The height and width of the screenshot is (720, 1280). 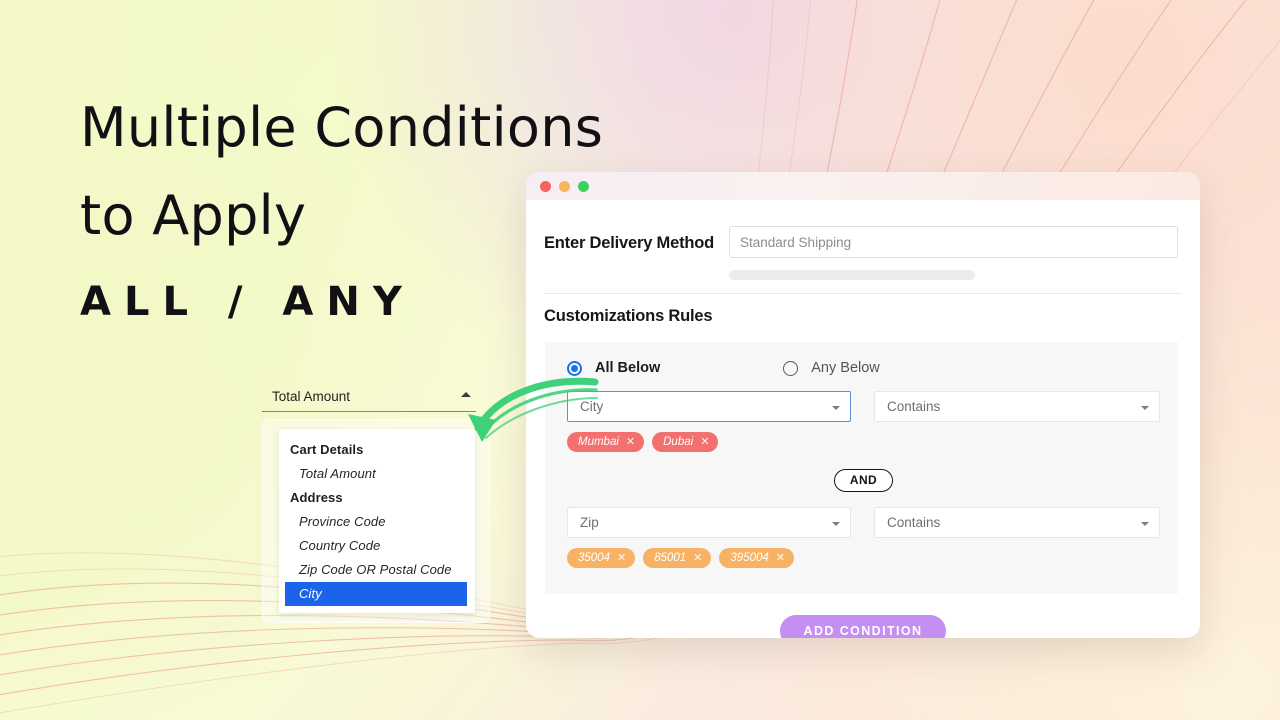 I want to click on radio-any-below: Any Below, so click(x=831, y=368).